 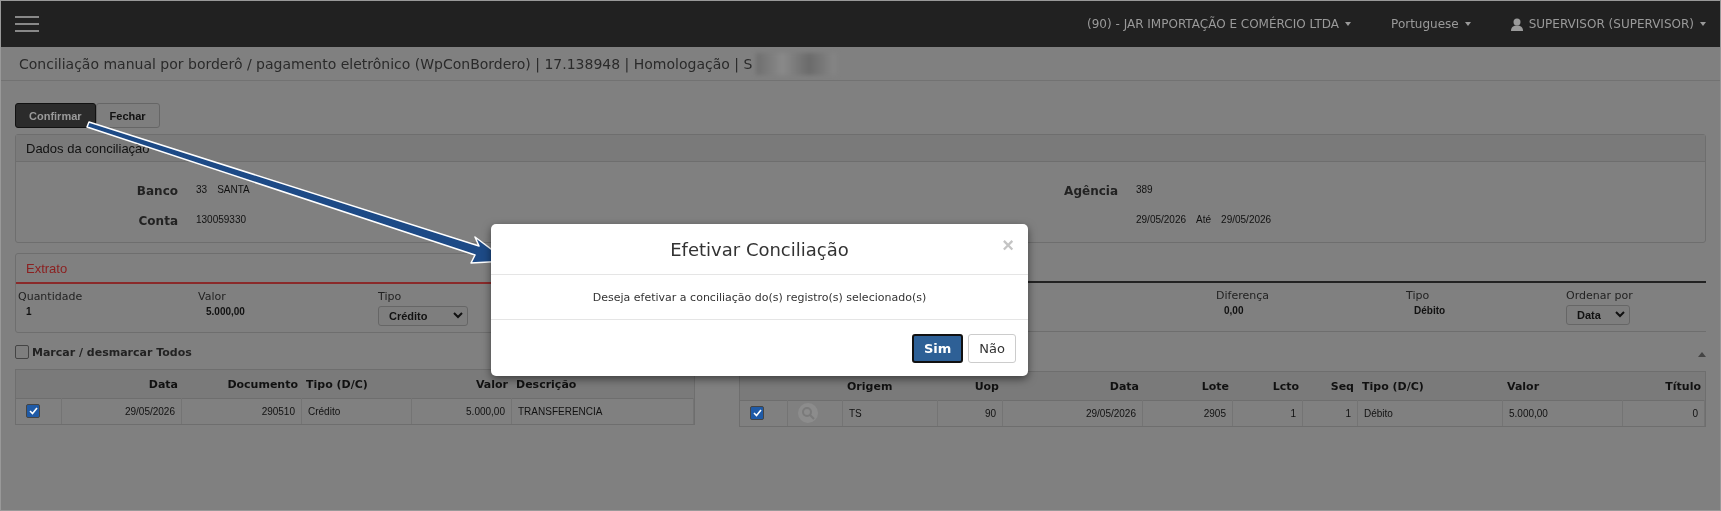 What do you see at coordinates (1204, 219) in the screenshot?
I see `field-value: Até` at bounding box center [1204, 219].